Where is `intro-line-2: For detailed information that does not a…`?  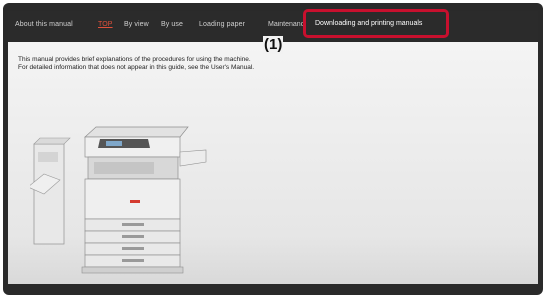 intro-line-2: For detailed information that does not a… is located at coordinates (136, 67).